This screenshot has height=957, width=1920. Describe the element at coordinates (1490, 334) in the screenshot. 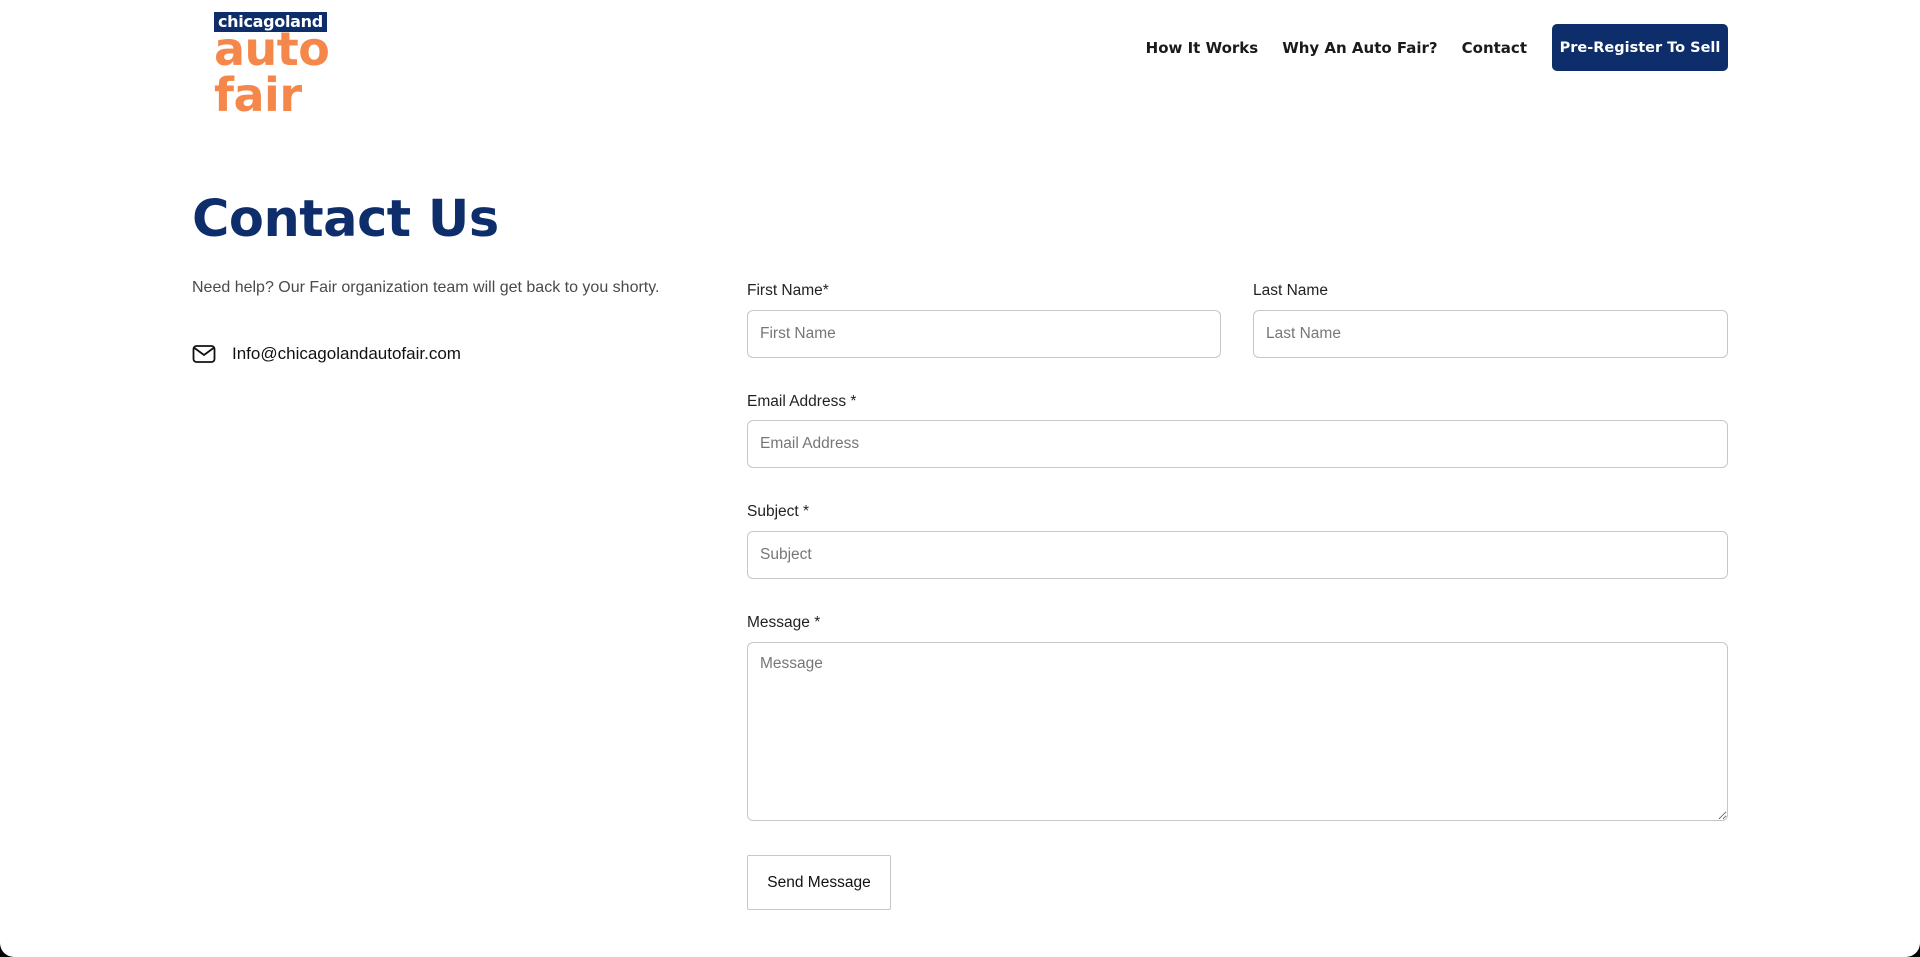

I see `last-name-input` at that location.